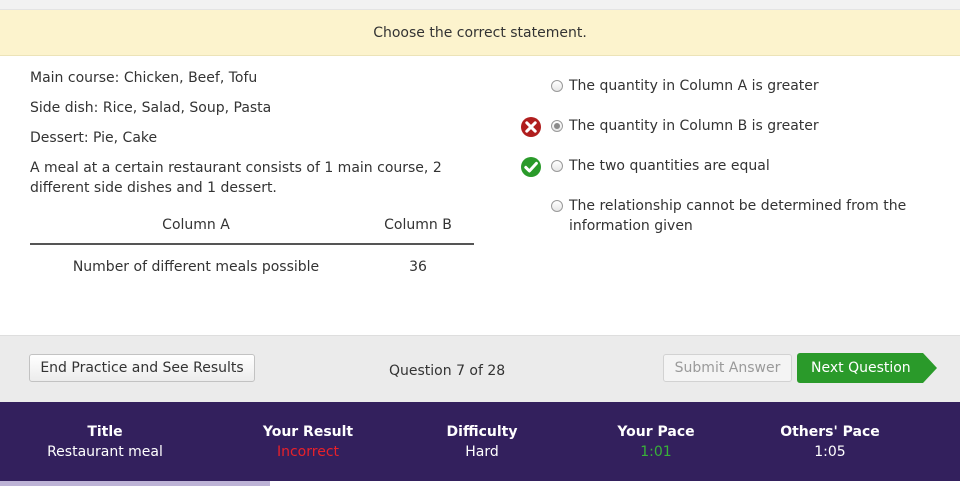  I want to click on prompt-text: Choose the correct statement., so click(480, 32).